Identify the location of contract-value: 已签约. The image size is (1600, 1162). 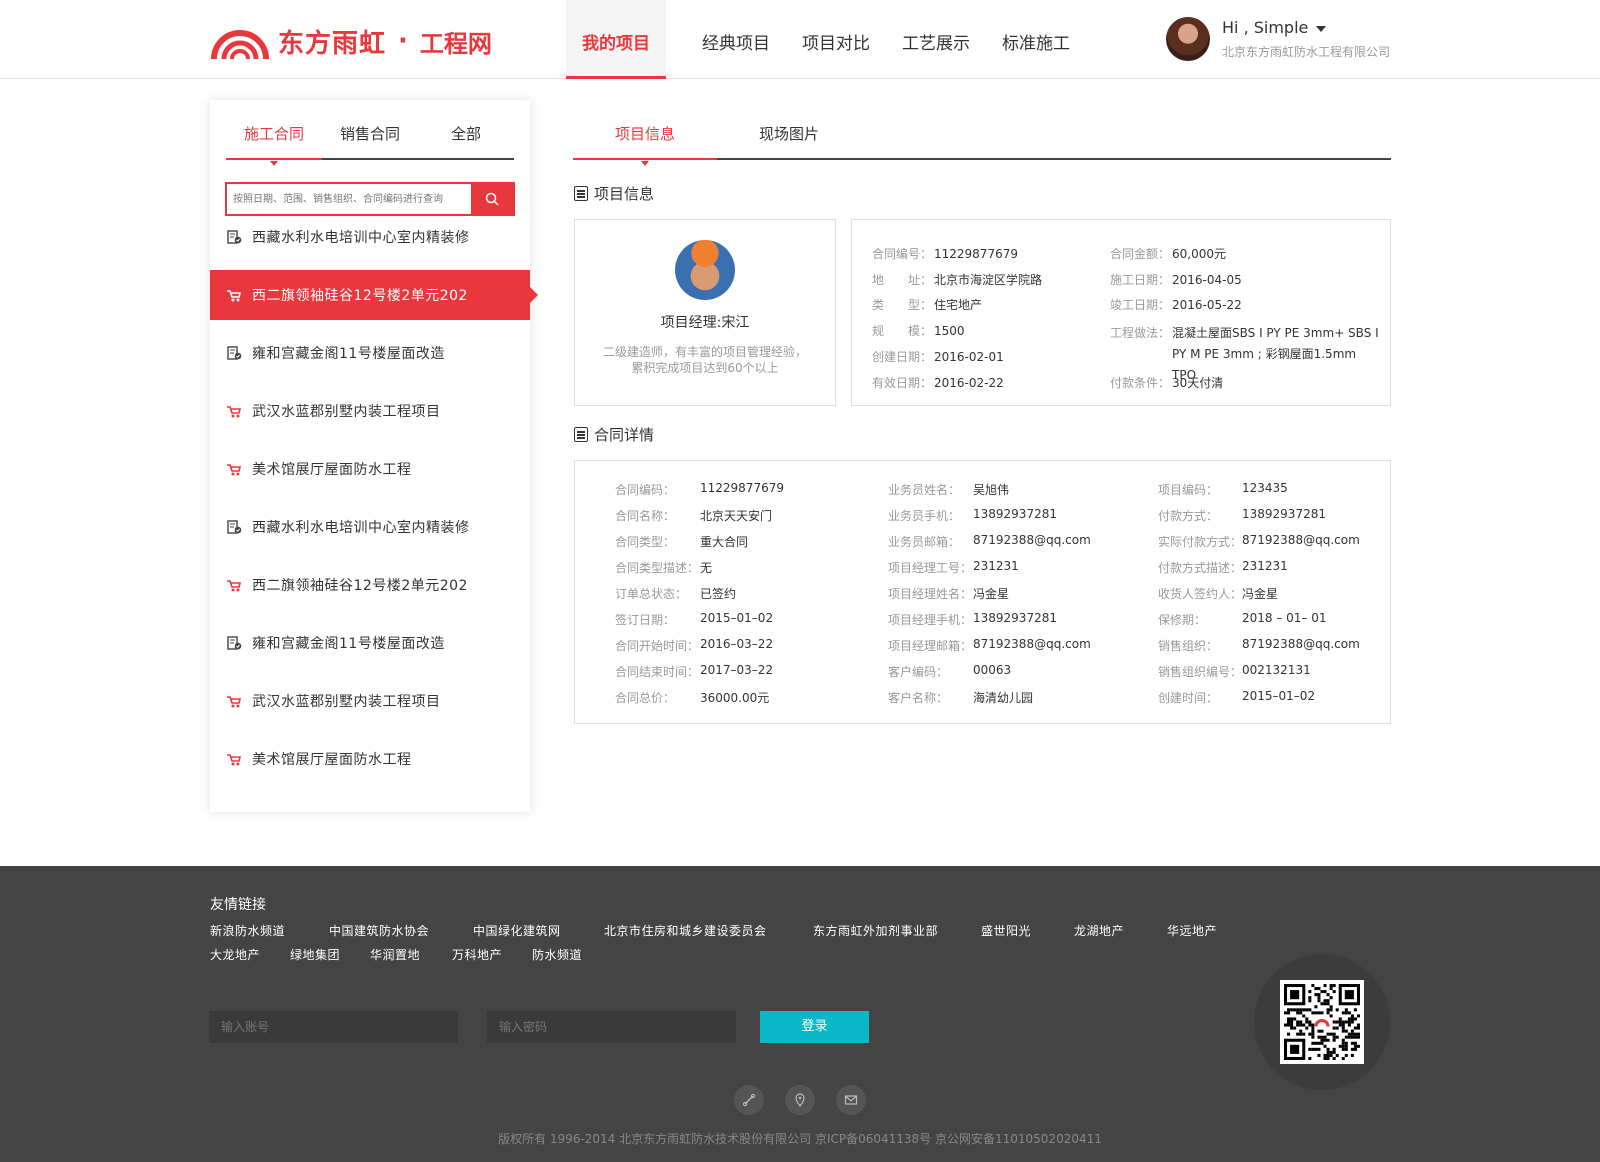
(718, 594).